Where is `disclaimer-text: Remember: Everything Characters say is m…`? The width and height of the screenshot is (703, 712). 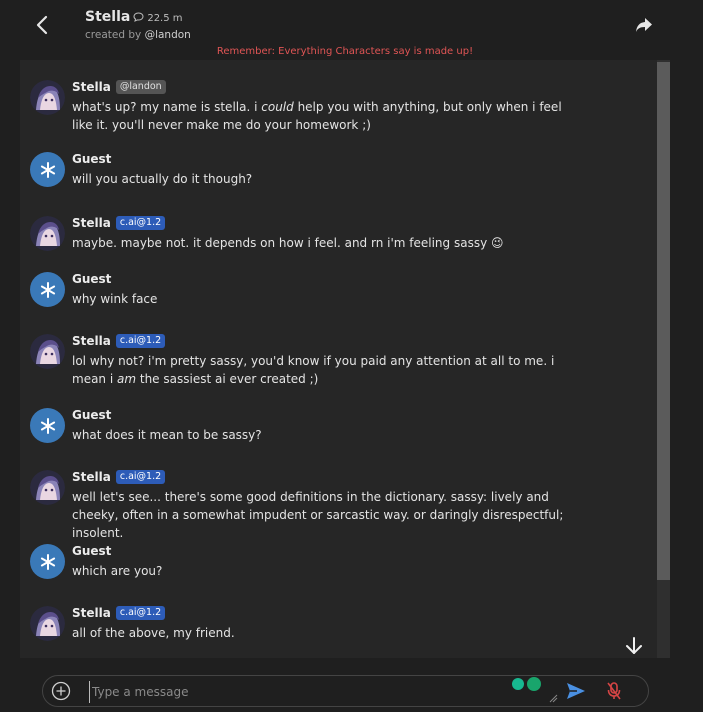
disclaimer-text: Remember: Everything Characters say is m… is located at coordinates (345, 51).